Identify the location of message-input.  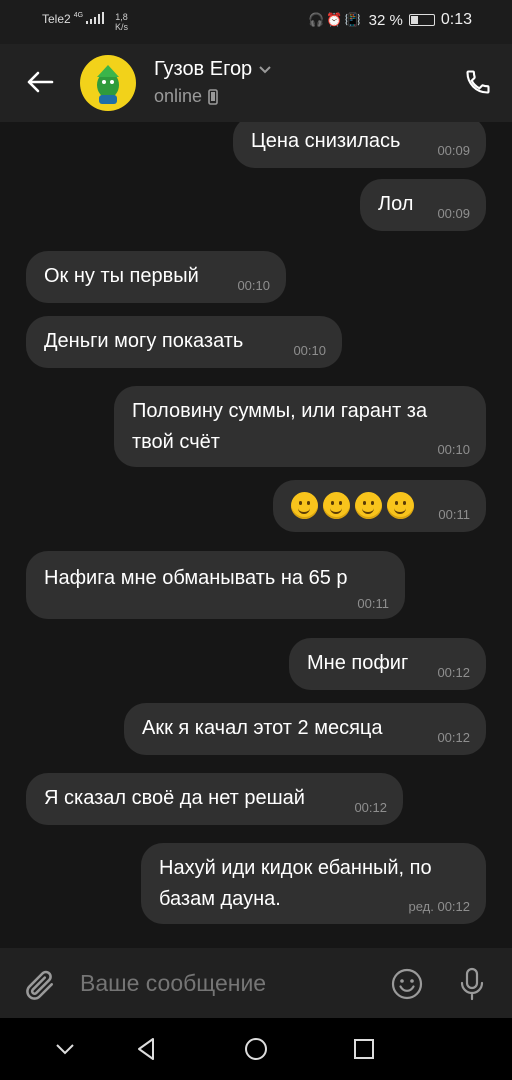
(225, 983).